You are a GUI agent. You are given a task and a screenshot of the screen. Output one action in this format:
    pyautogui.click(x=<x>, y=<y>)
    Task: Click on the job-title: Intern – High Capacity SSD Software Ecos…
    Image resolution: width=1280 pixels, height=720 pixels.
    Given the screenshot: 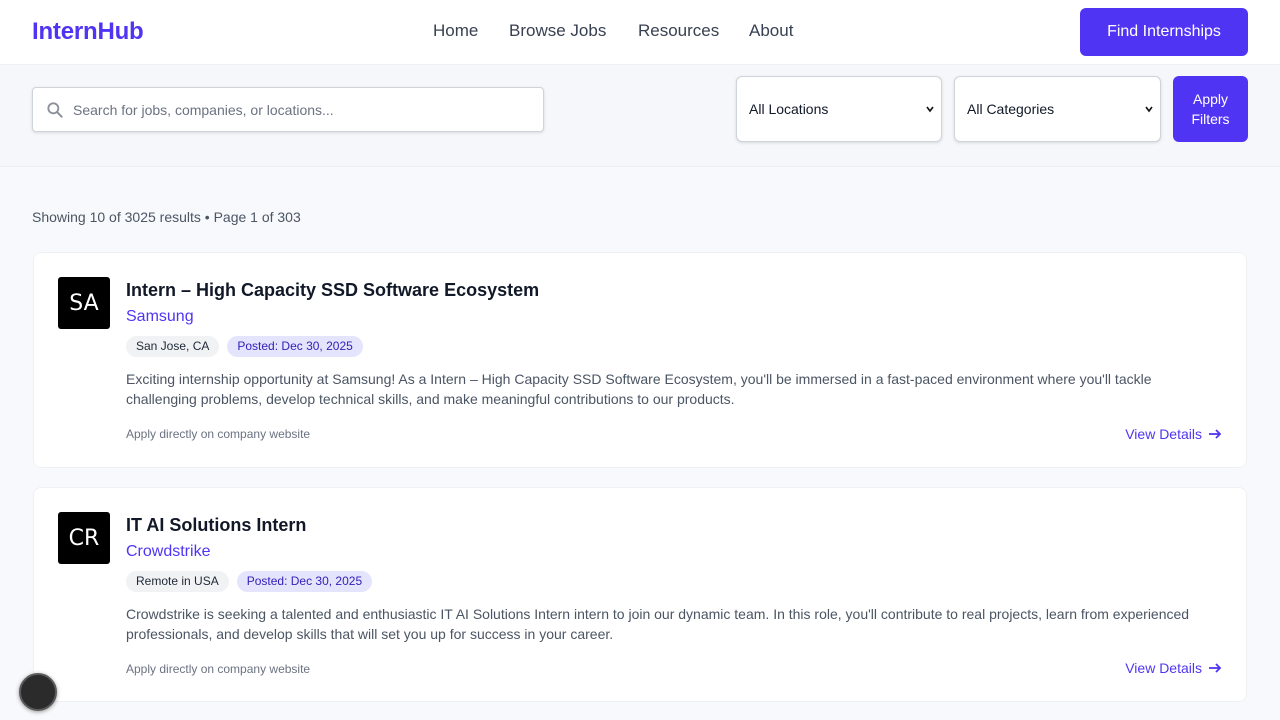 What is the action you would take?
    pyautogui.click(x=332, y=290)
    